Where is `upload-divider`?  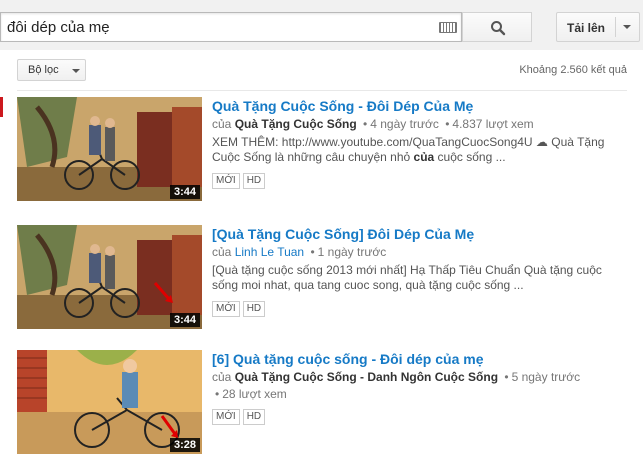 upload-divider is located at coordinates (615, 27).